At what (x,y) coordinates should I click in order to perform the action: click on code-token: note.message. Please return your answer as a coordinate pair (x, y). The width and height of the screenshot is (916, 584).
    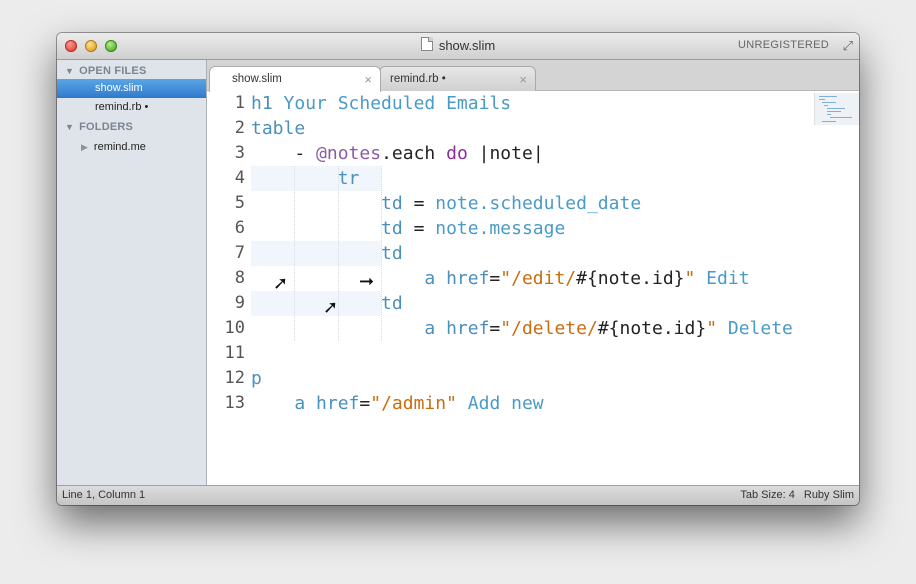
    Looking at the image, I should click on (500, 228).